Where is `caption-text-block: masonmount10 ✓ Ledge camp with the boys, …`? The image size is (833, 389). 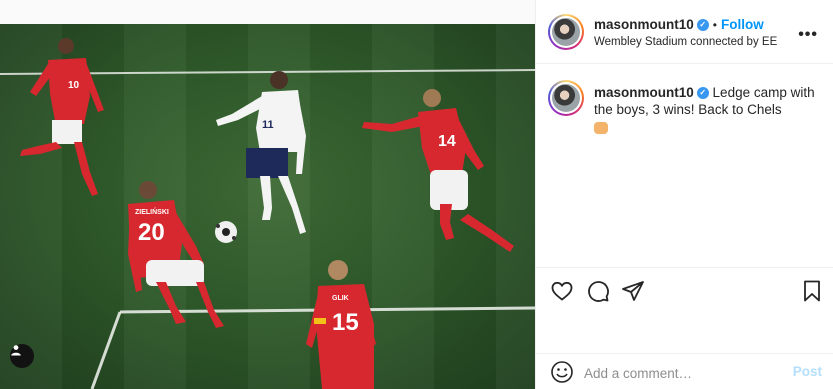 caption-text-block: masonmount10 ✓ Ledge camp with the boys, … is located at coordinates (710, 109).